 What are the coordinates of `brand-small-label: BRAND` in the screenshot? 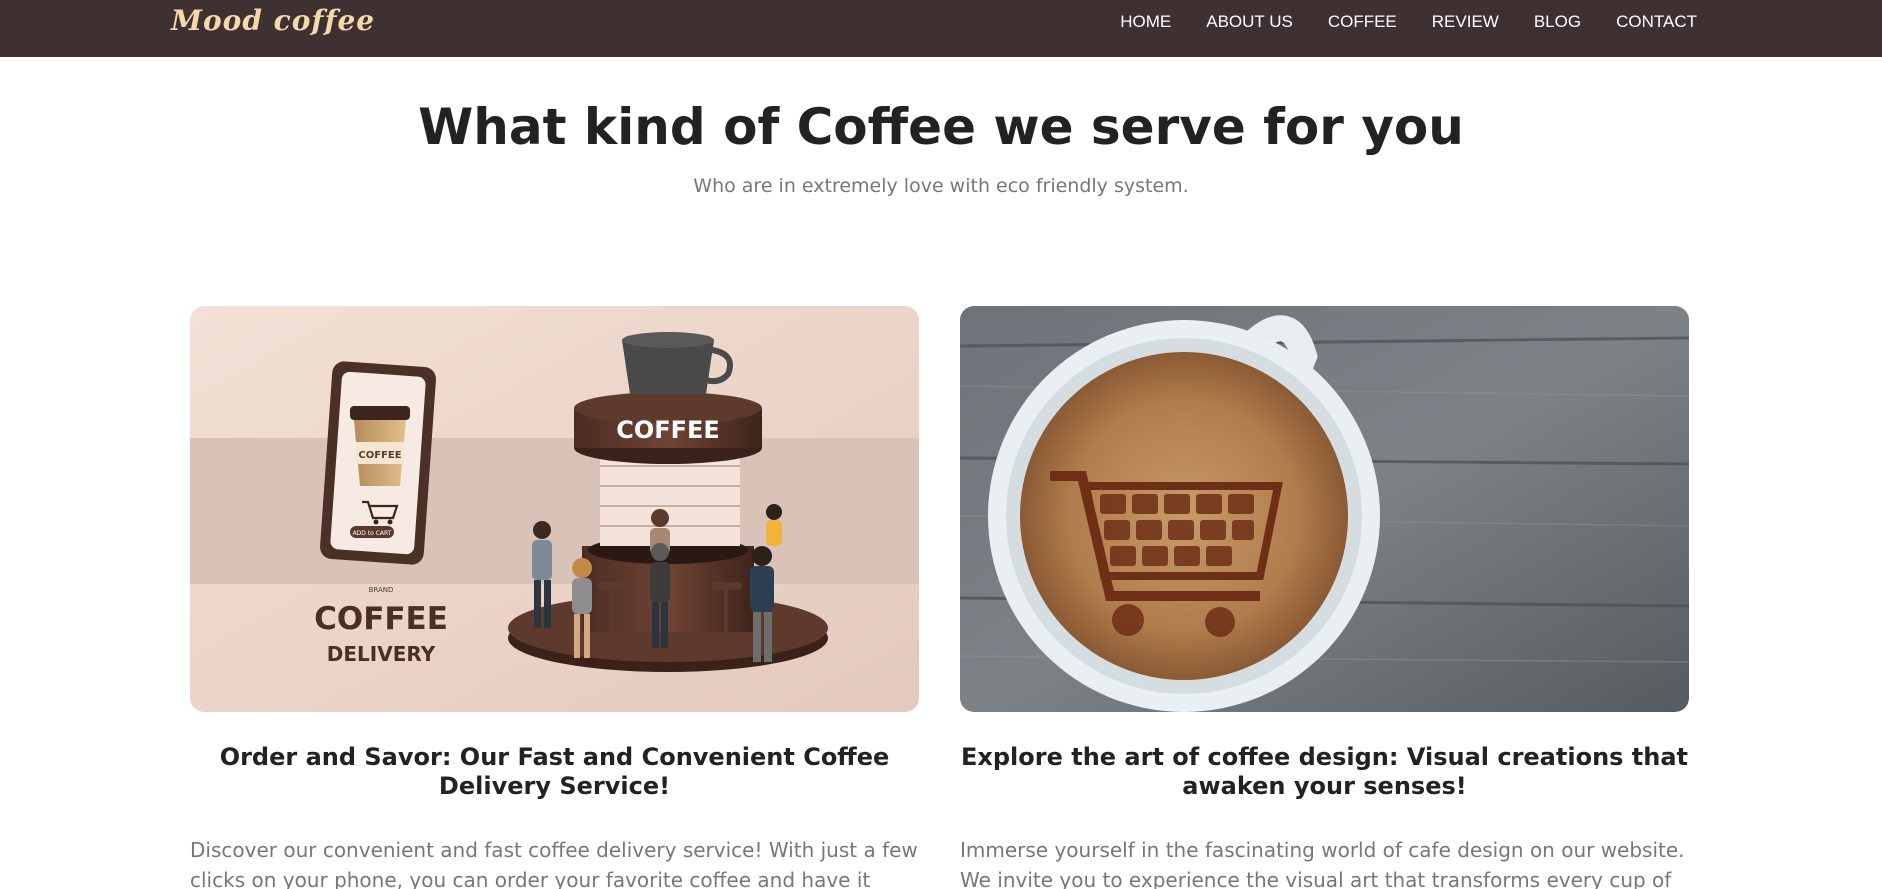 It's located at (381, 590).